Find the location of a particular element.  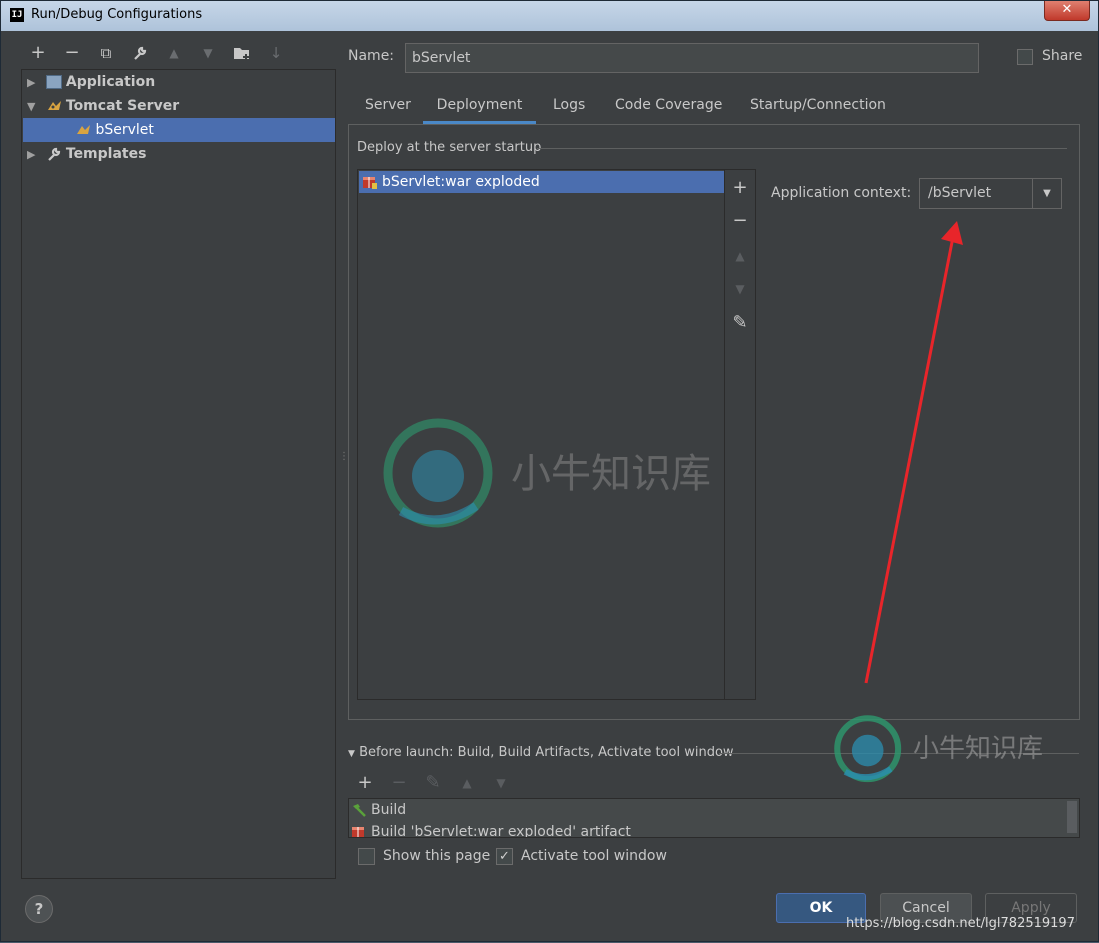

scrollbar is located at coordinates (1072, 817).